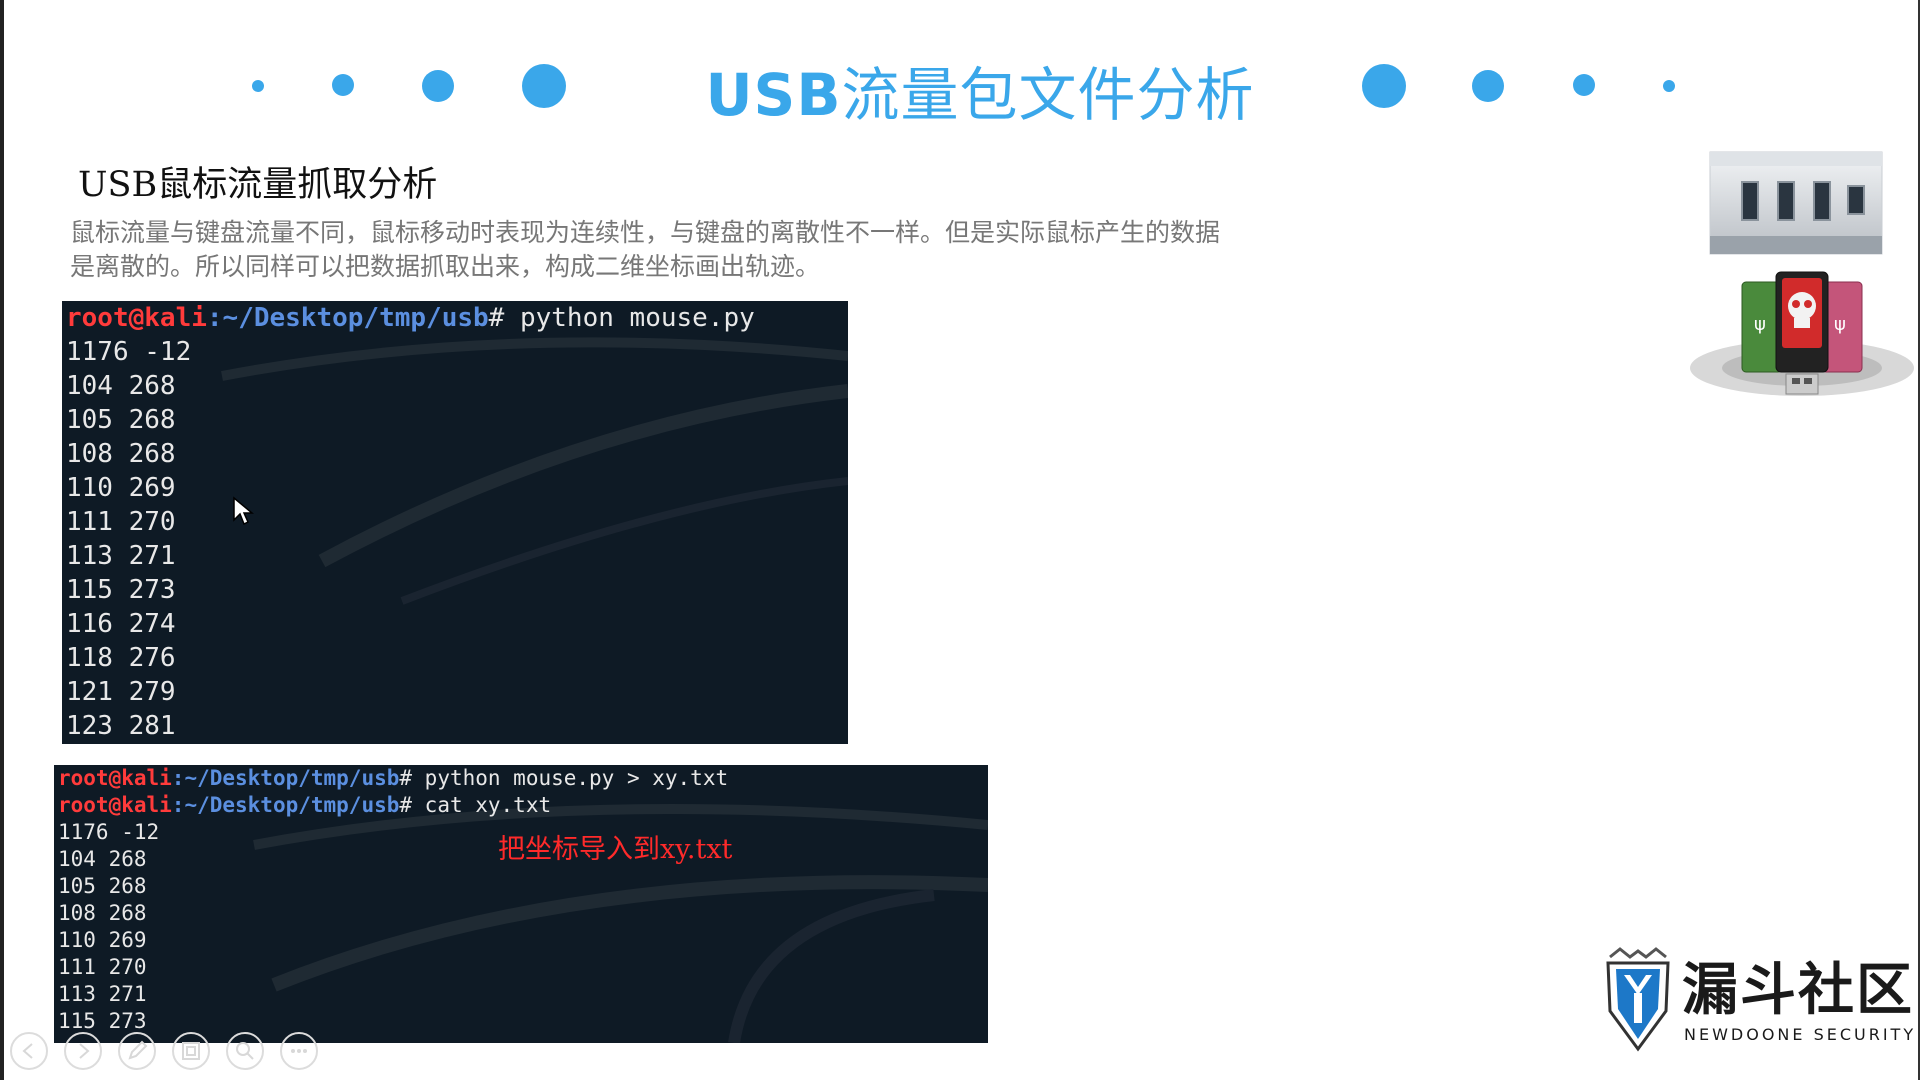  Describe the element at coordinates (482, 805) in the screenshot. I see `command-text: cat xy.txt` at that location.